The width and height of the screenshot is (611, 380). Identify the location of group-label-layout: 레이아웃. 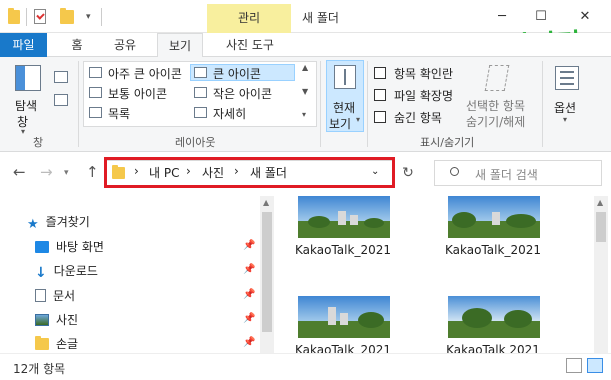
(195, 142).